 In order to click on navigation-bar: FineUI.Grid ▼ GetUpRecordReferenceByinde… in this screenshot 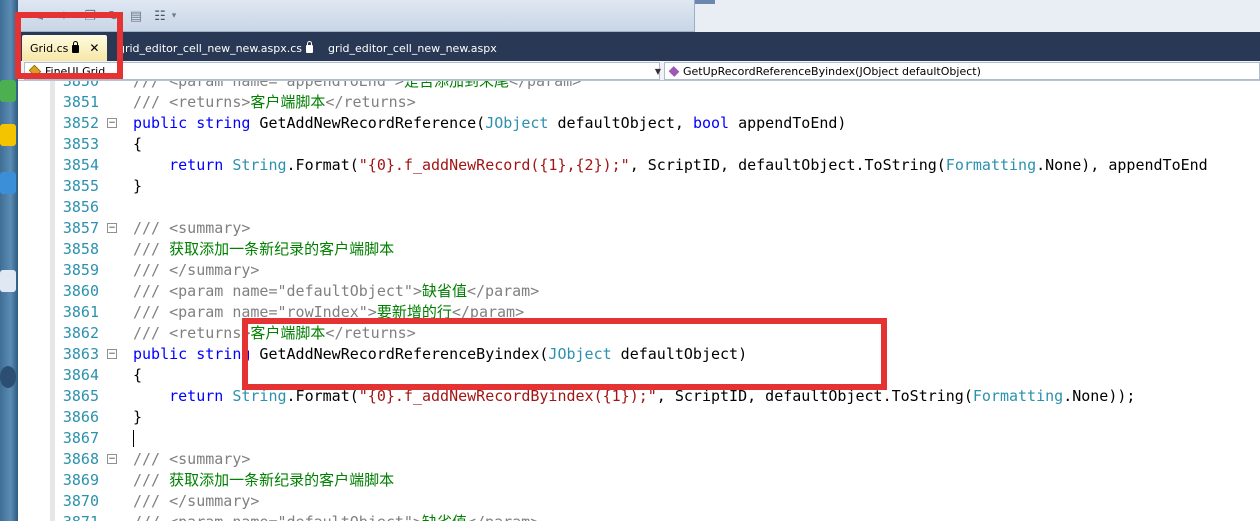, I will do `click(639, 71)`.